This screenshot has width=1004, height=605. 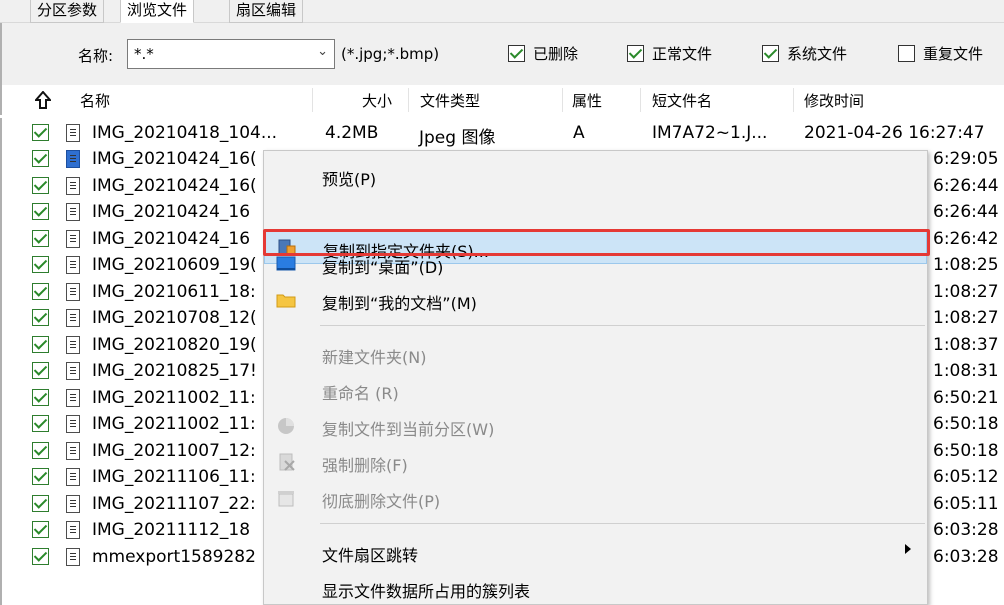 I want to click on file-modified-time: 6:29:05, so click(x=966, y=159).